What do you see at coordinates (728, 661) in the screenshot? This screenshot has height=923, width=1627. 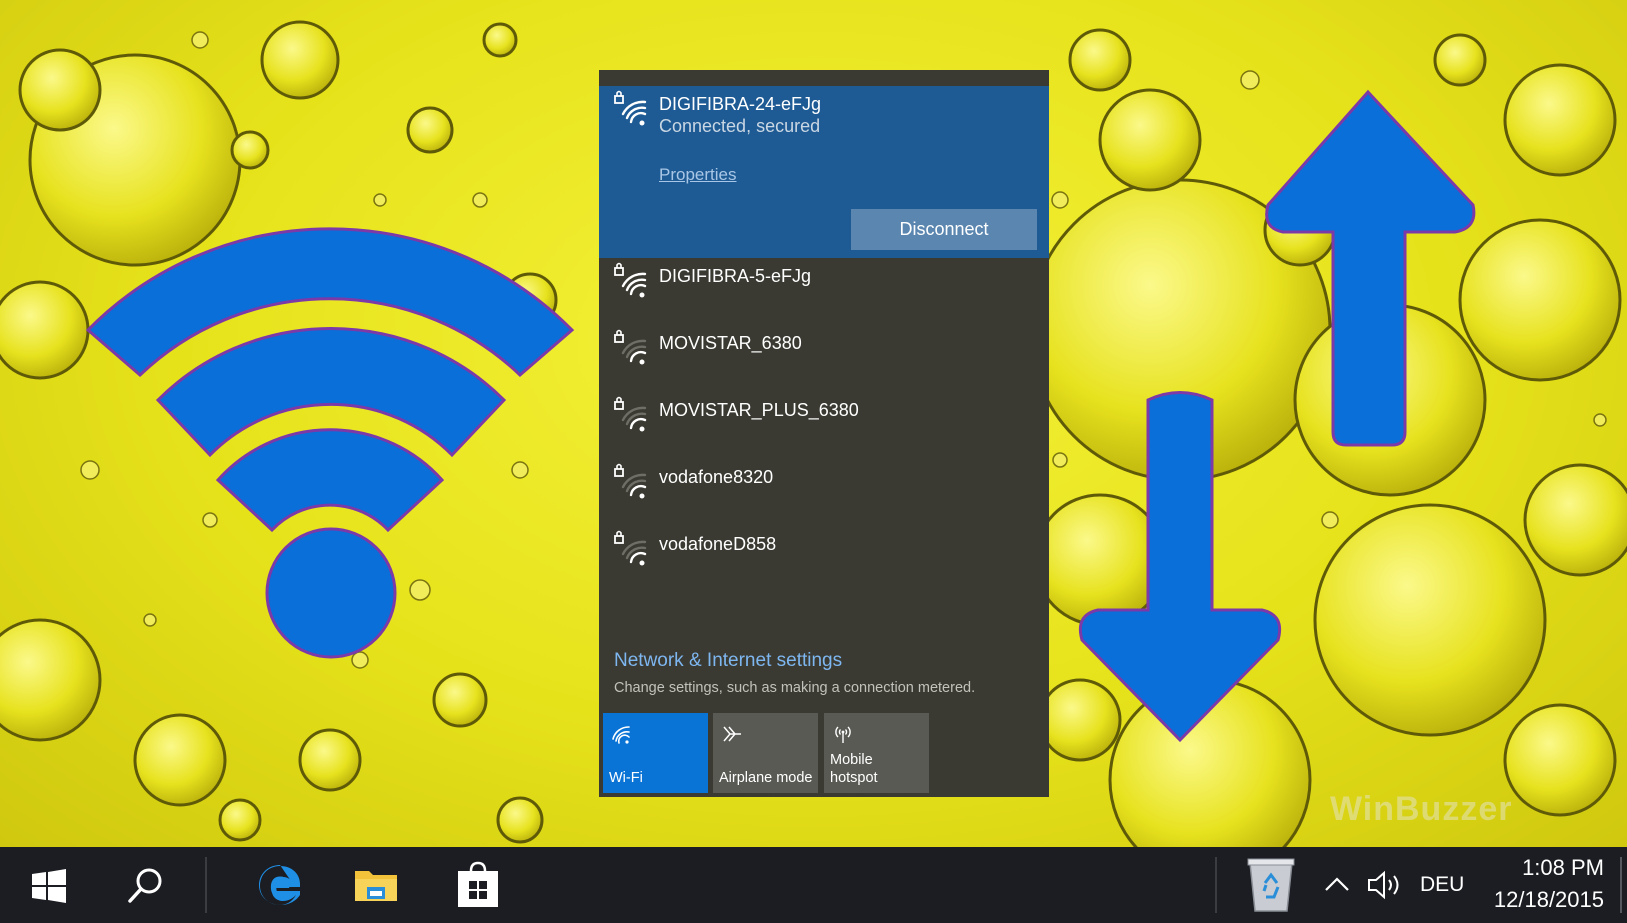 I see `network-internet-settings-link: Network & Internet settings` at bounding box center [728, 661].